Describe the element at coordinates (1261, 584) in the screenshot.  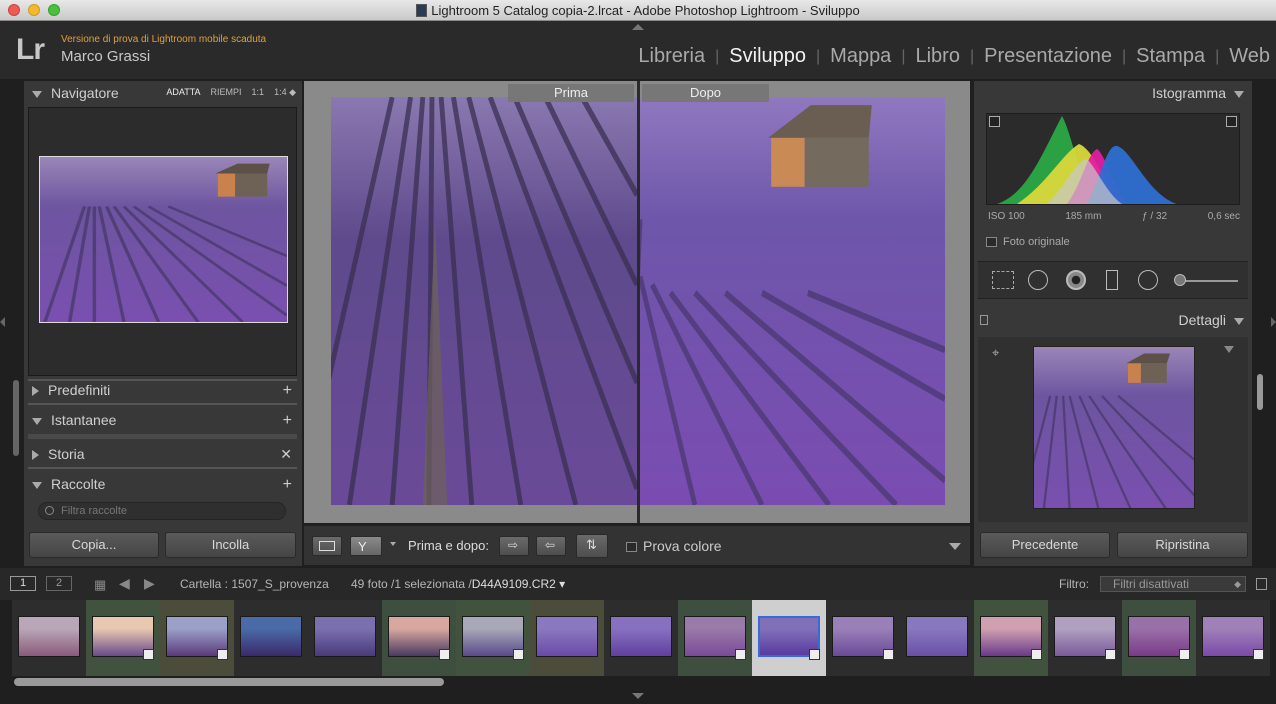
I see `filter-lock-icon` at that location.